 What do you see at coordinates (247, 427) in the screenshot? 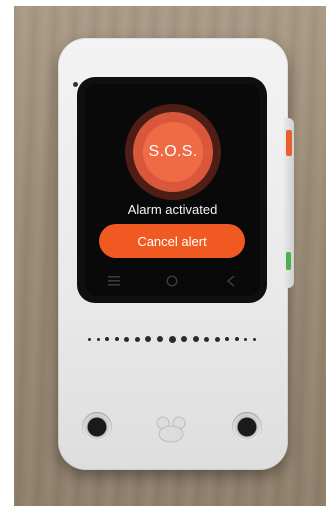
I see `lanyard-hole-right` at bounding box center [247, 427].